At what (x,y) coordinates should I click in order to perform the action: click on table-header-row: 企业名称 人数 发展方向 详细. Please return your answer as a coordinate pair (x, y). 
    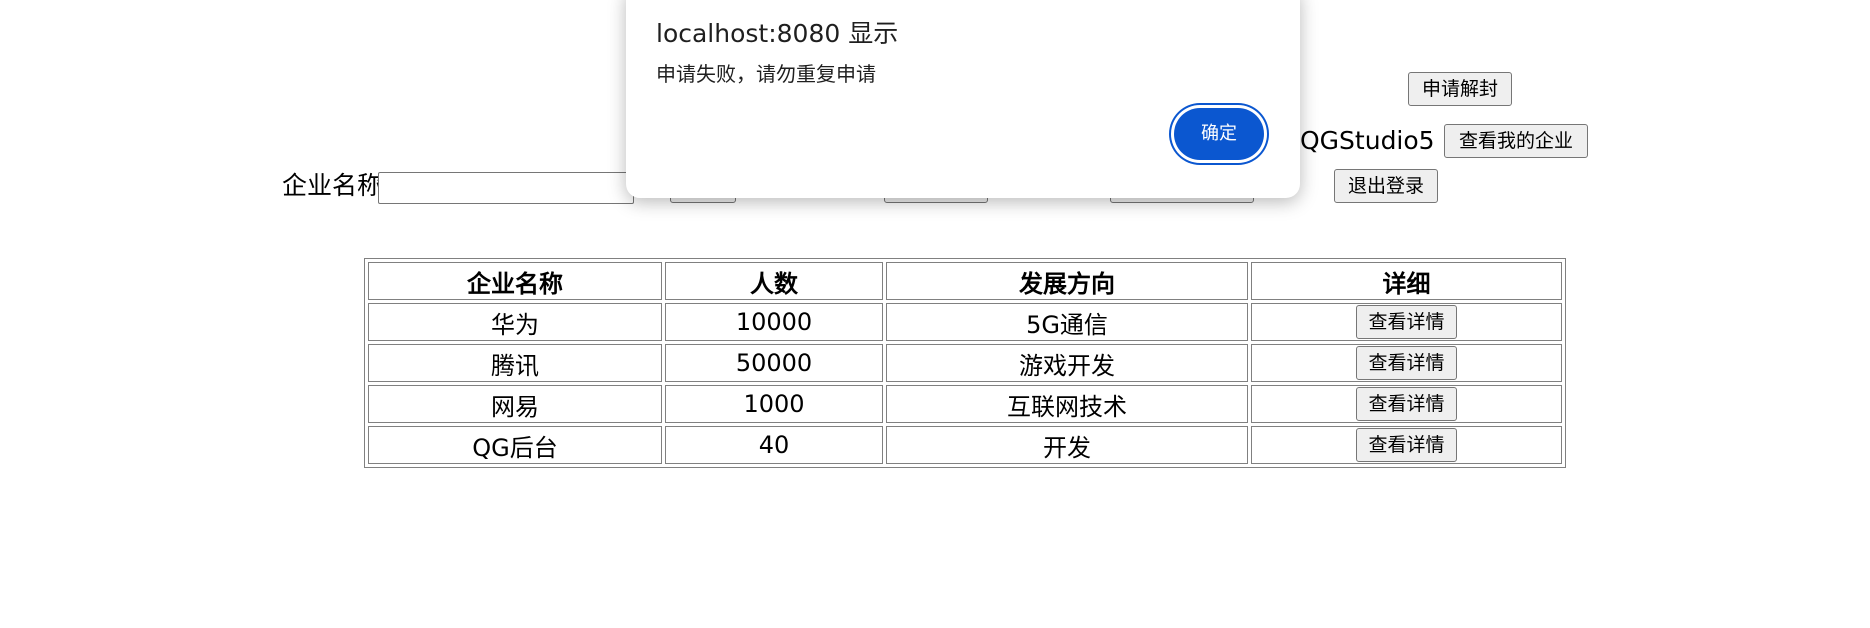
    Looking at the image, I should click on (965, 281).